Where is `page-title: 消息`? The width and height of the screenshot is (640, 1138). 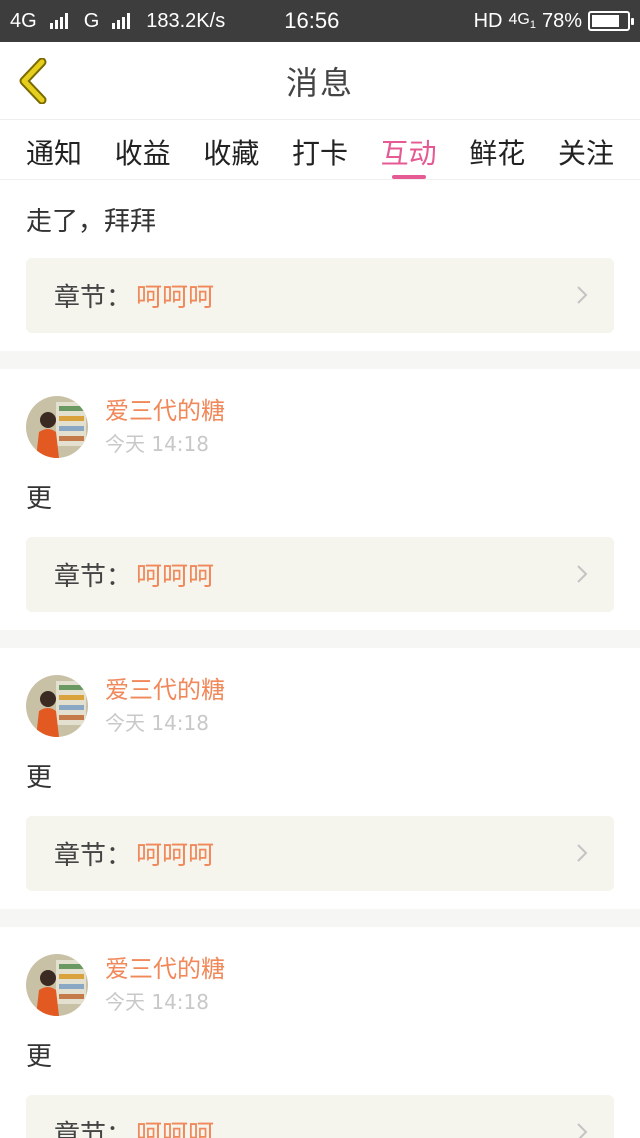
page-title: 消息 is located at coordinates (319, 82).